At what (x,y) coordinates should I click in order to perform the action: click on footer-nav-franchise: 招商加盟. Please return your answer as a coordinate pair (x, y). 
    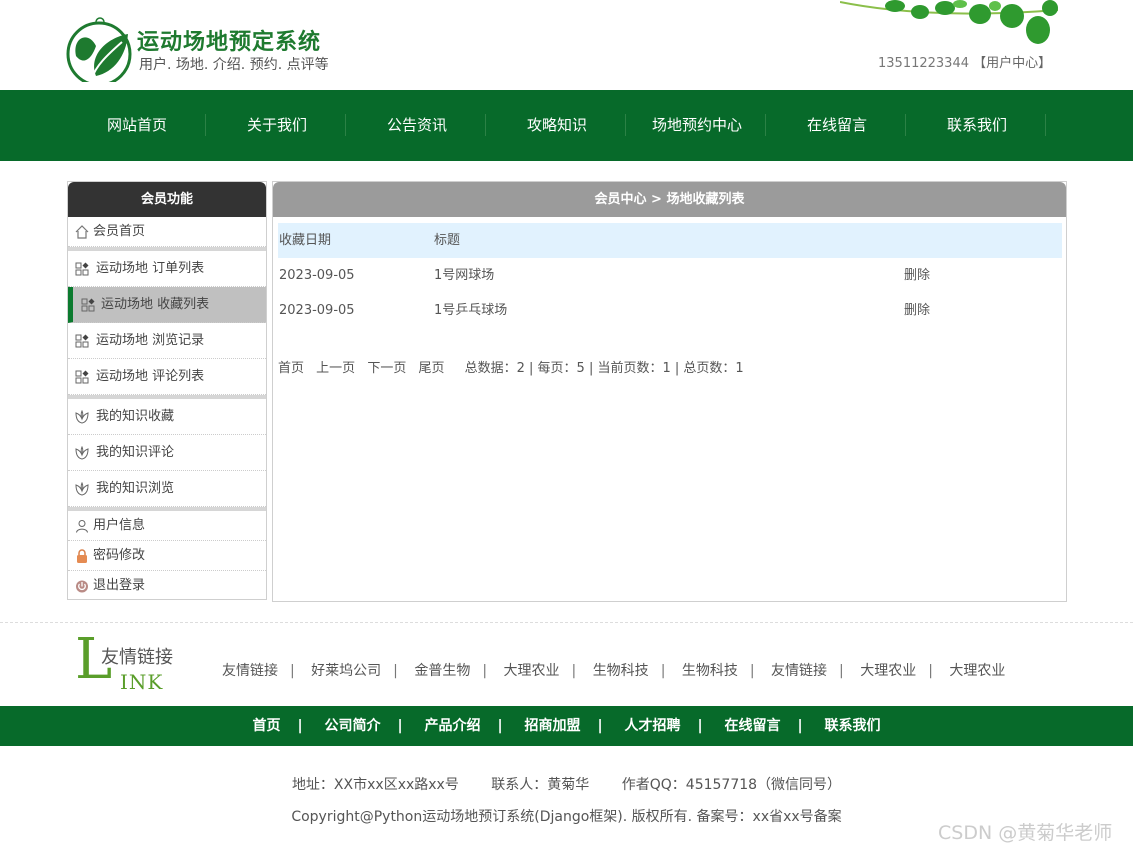
    Looking at the image, I should click on (553, 726).